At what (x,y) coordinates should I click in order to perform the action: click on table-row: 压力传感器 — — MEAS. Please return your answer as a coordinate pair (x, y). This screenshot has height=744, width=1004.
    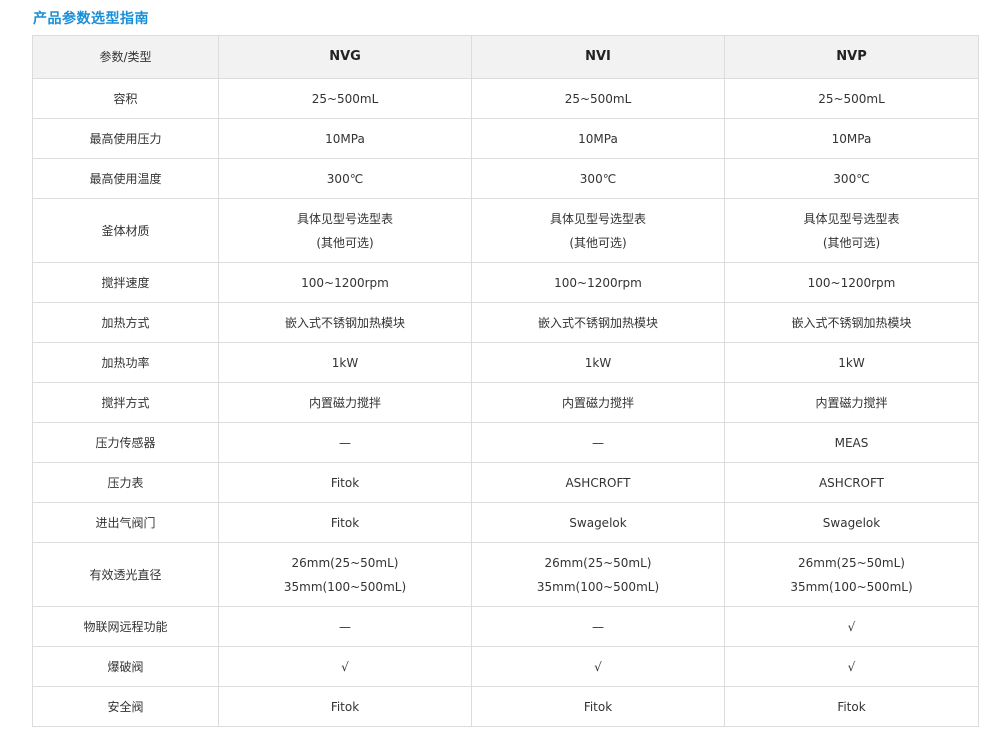
    Looking at the image, I should click on (505, 442).